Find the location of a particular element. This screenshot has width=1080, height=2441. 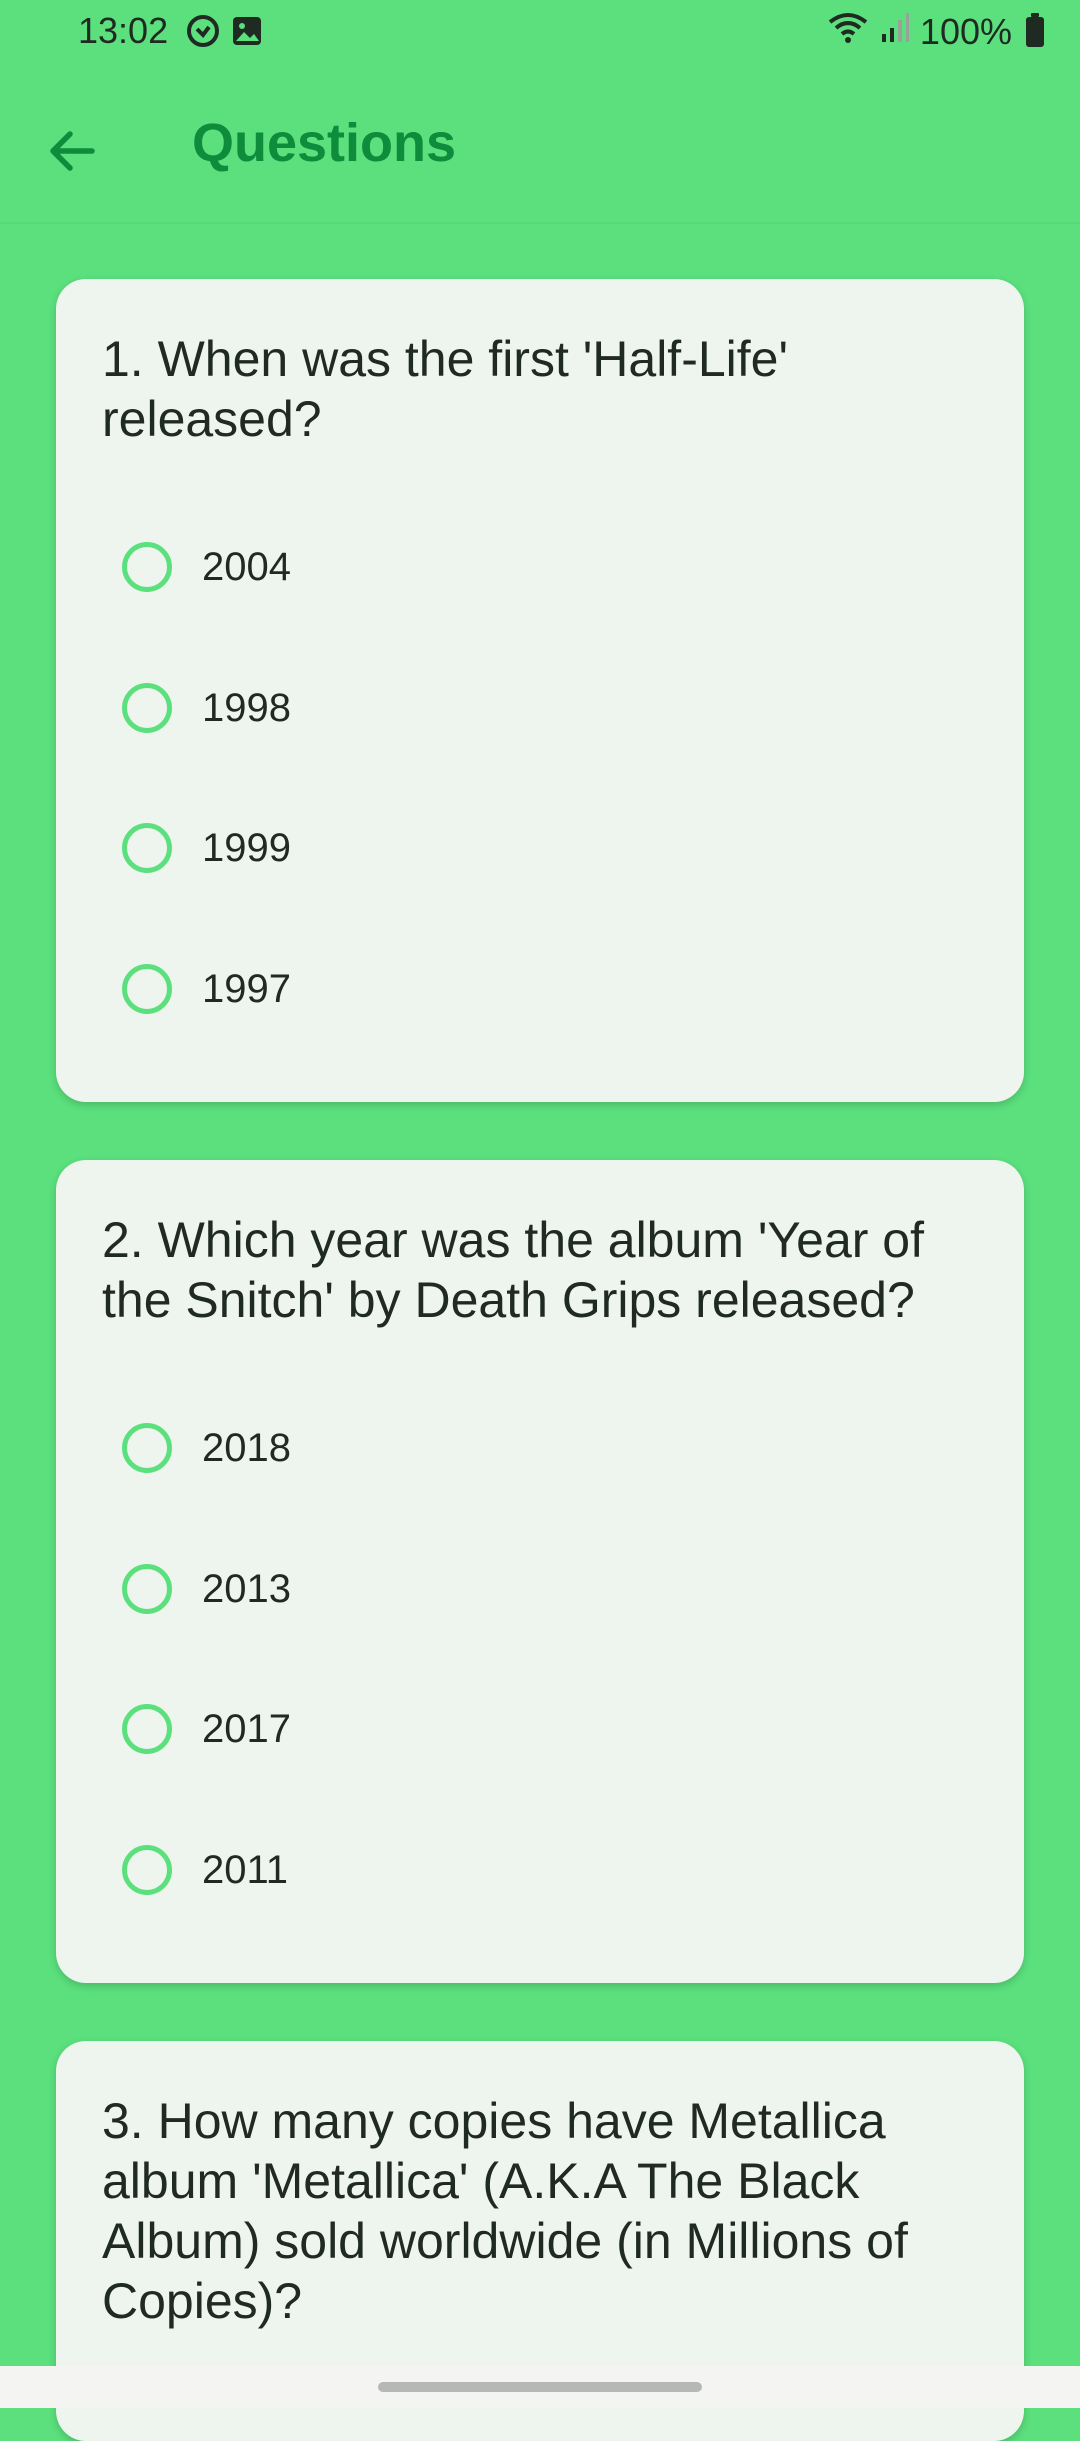

answer-option: 1998 is located at coordinates (542, 708).